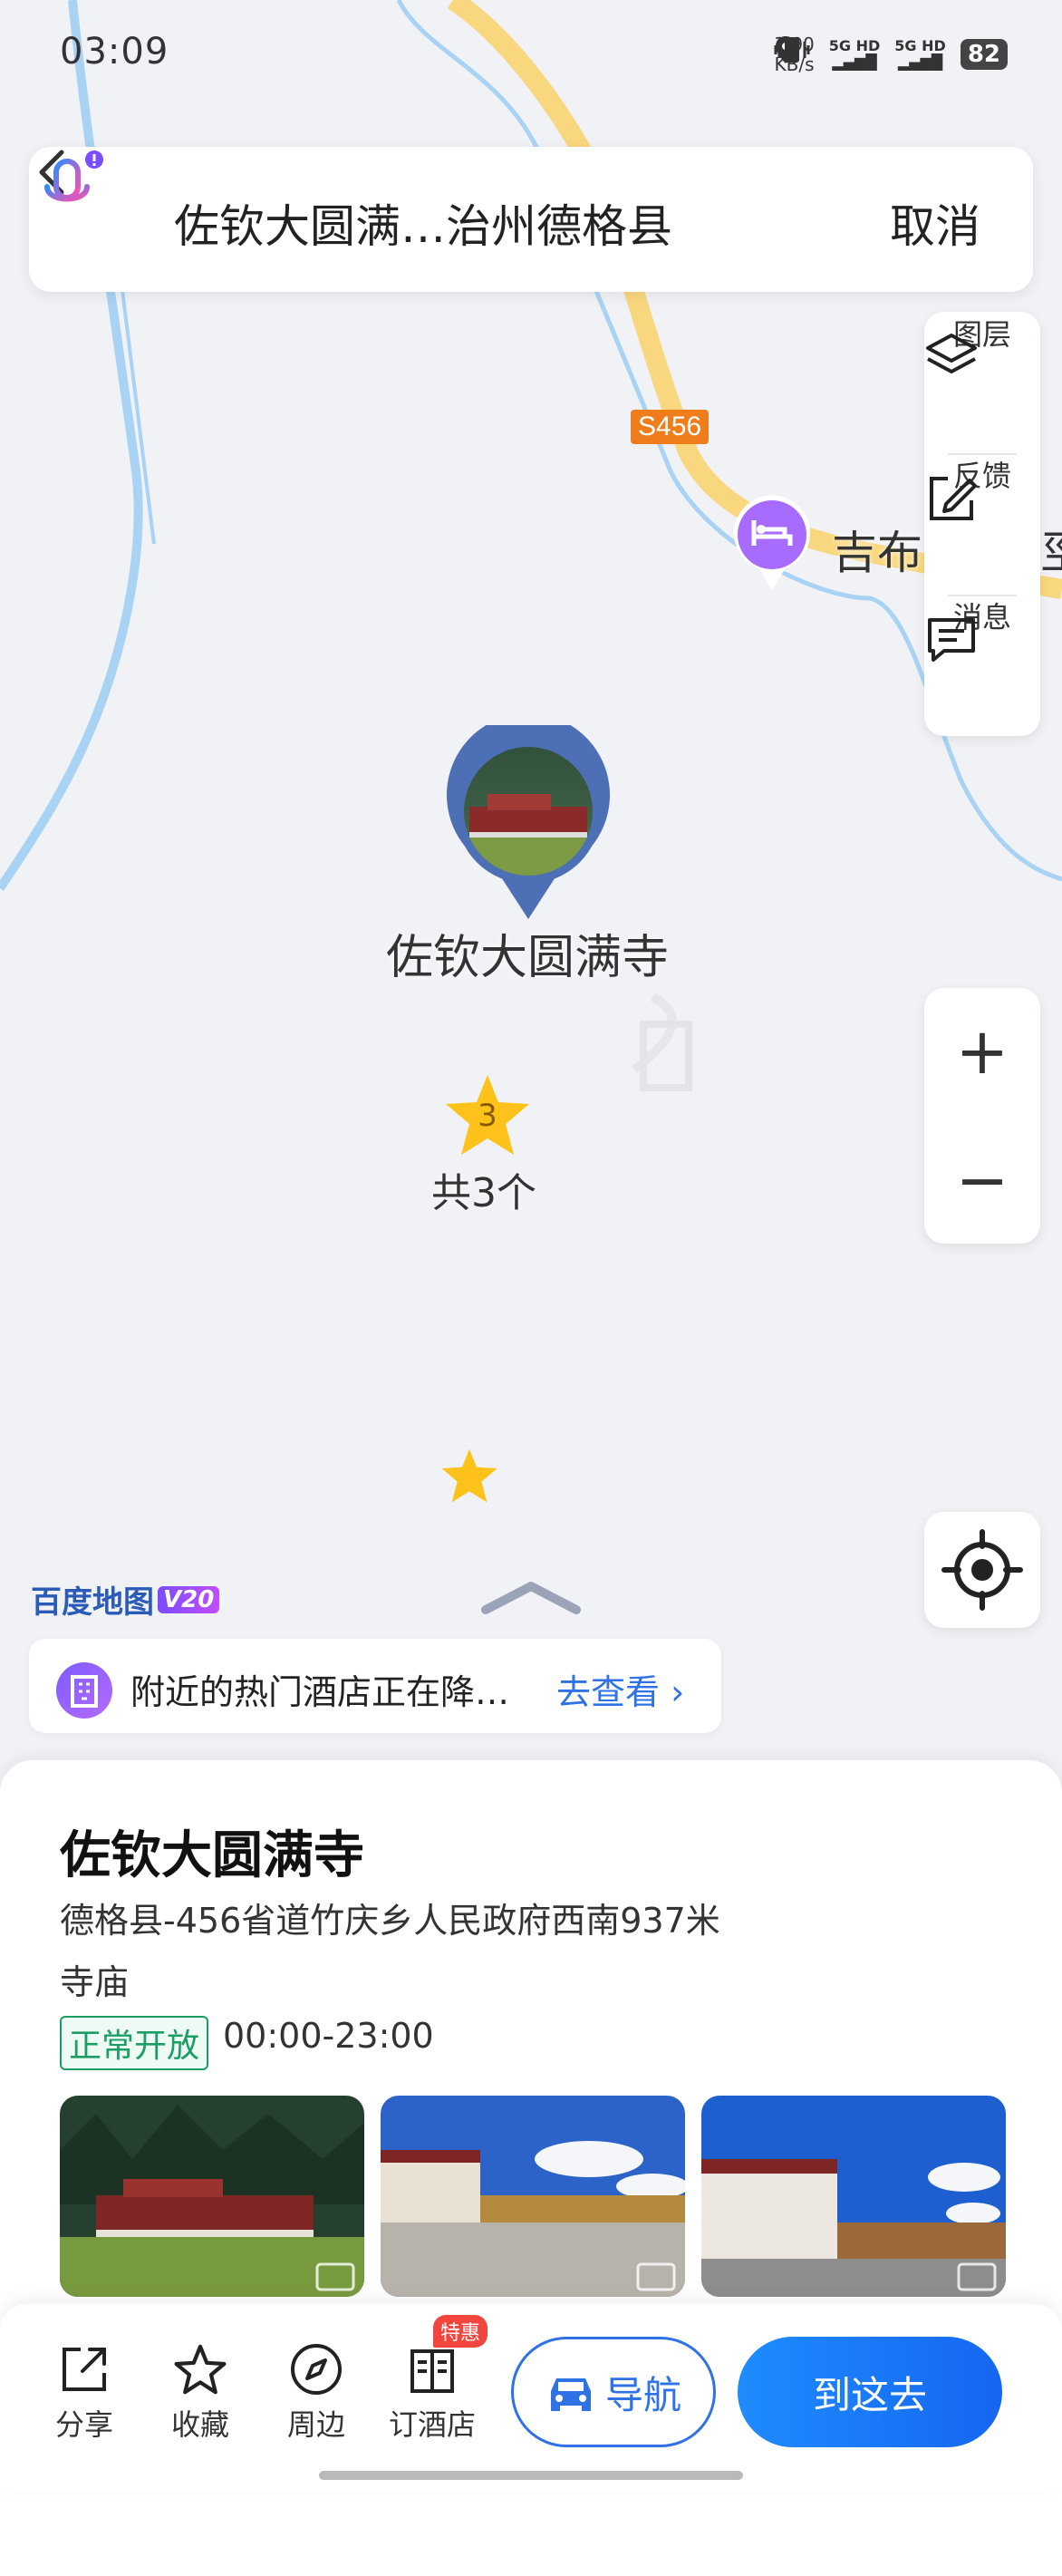 The height and width of the screenshot is (2576, 1062). I want to click on favorite-button: 收藏, so click(200, 2393).